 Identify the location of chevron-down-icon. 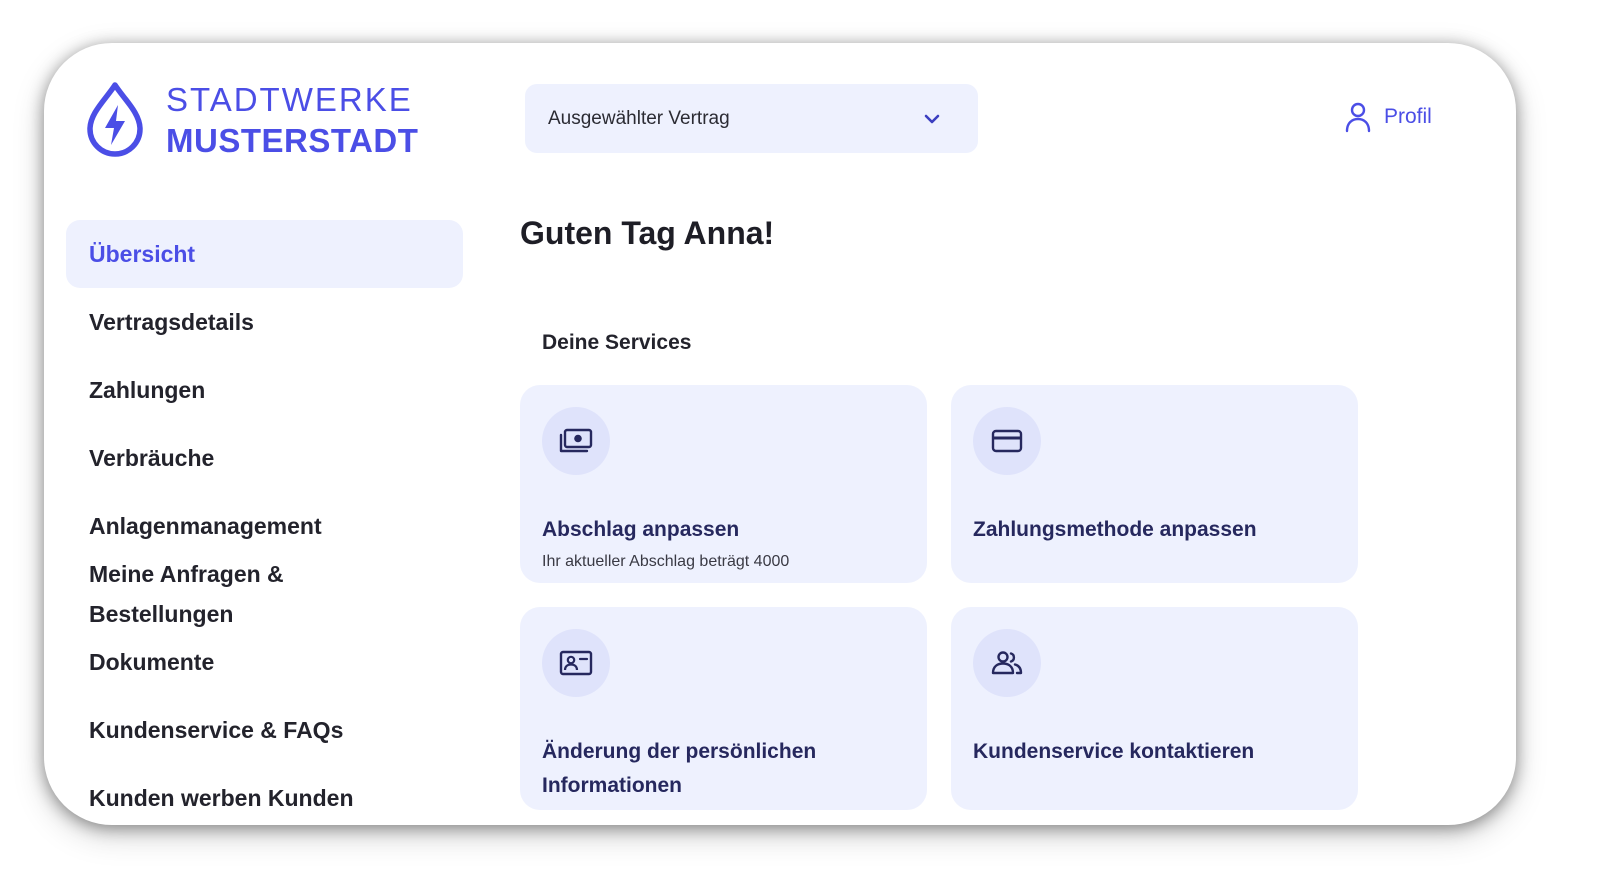
(932, 118).